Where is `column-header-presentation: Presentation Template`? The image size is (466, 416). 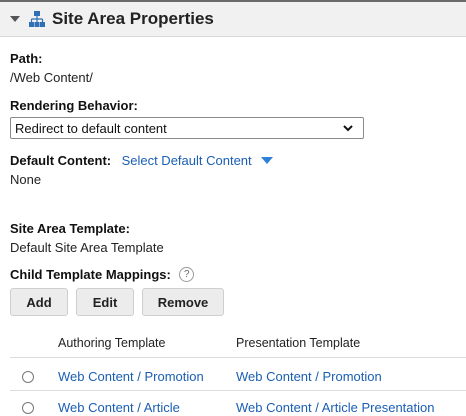
column-header-presentation: Presentation Template is located at coordinates (298, 343).